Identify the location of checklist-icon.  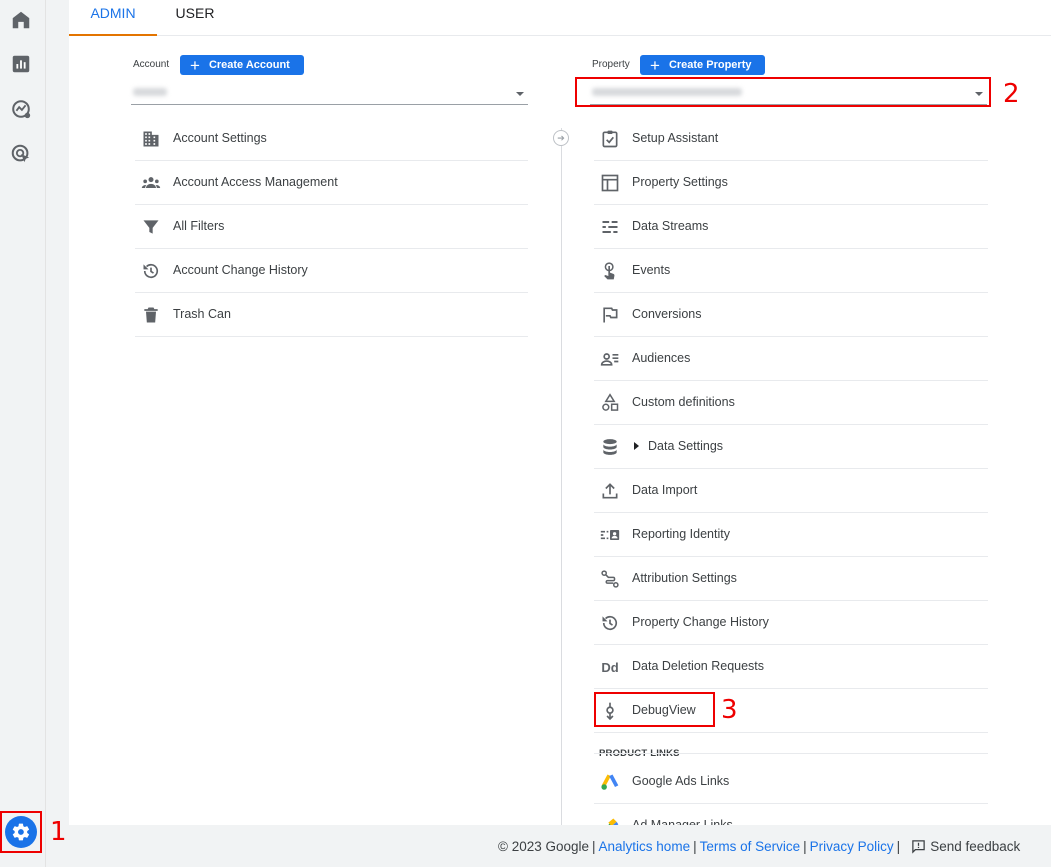
(610, 139).